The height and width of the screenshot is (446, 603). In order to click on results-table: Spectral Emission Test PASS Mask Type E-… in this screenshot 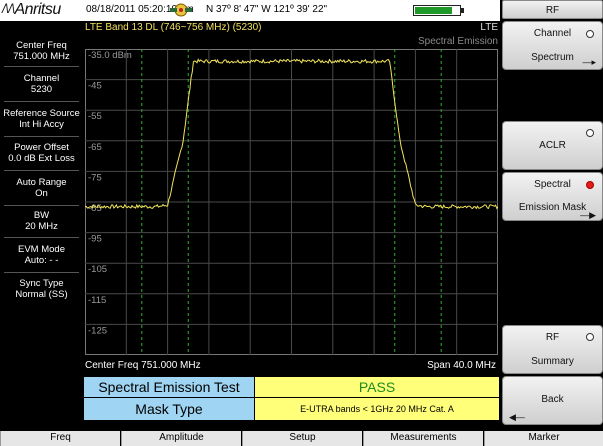, I will do `click(291, 398)`.